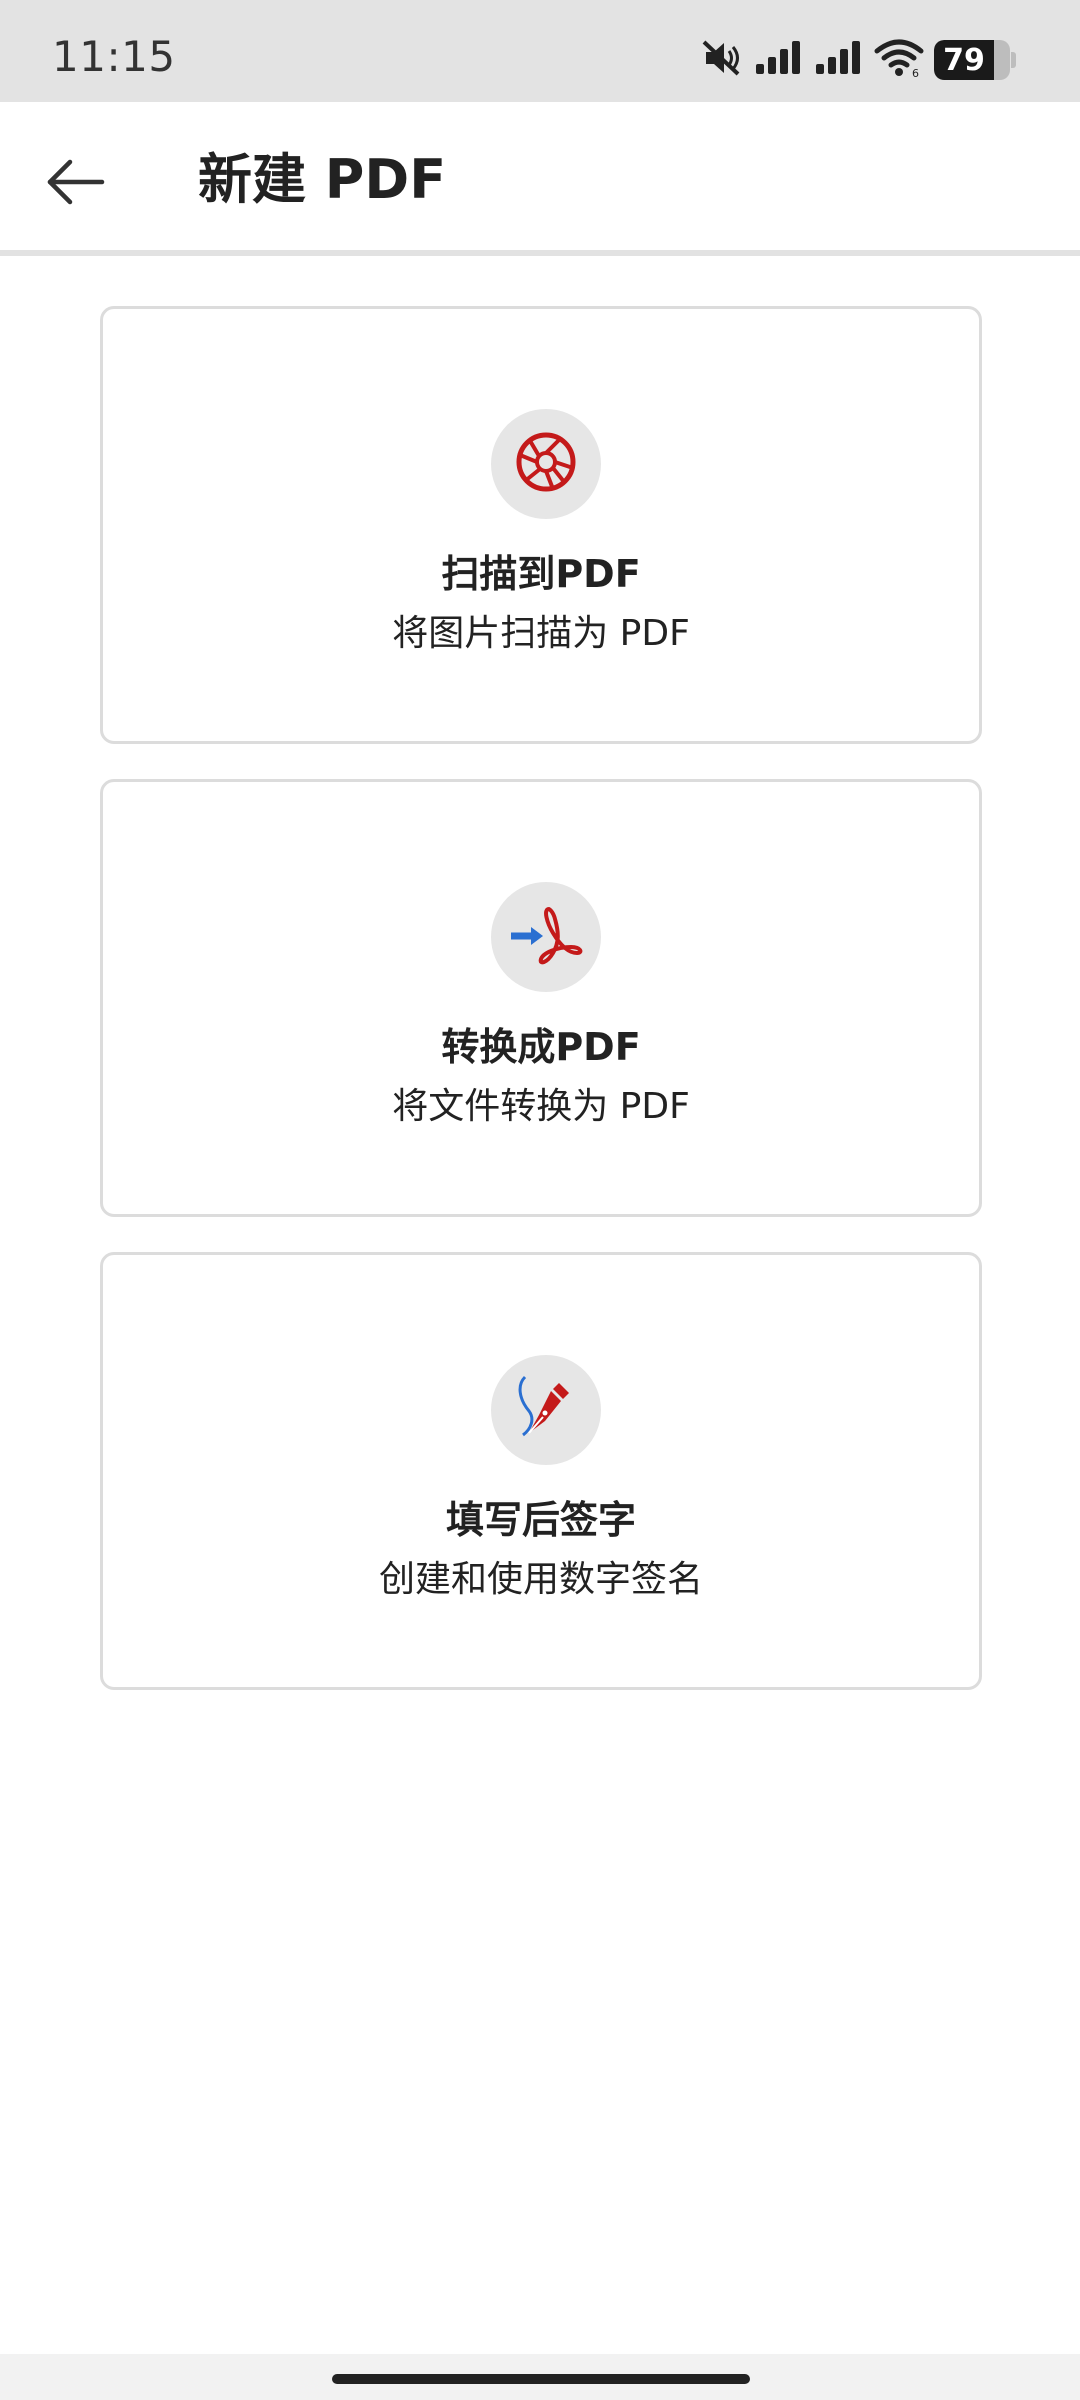  Describe the element at coordinates (541, 1047) in the screenshot. I see `card-title: 转换成PDF` at that location.